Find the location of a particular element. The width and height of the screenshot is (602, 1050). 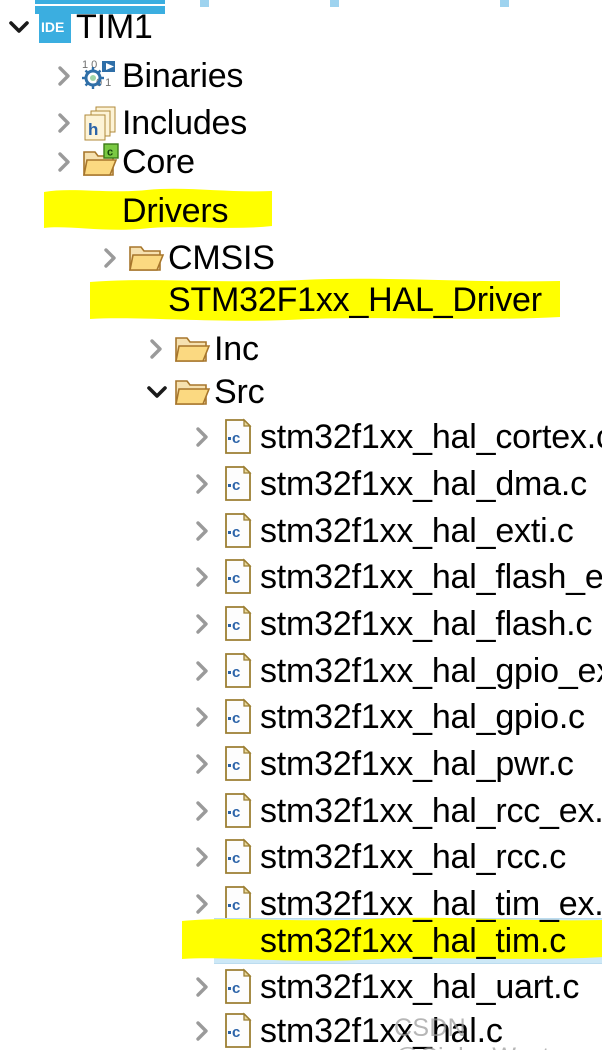

tree-item-stm32f1xx_hal_rcc_ex_c: c stm32f1xx_hal_rcc_ex.c is located at coordinates (301, 810).